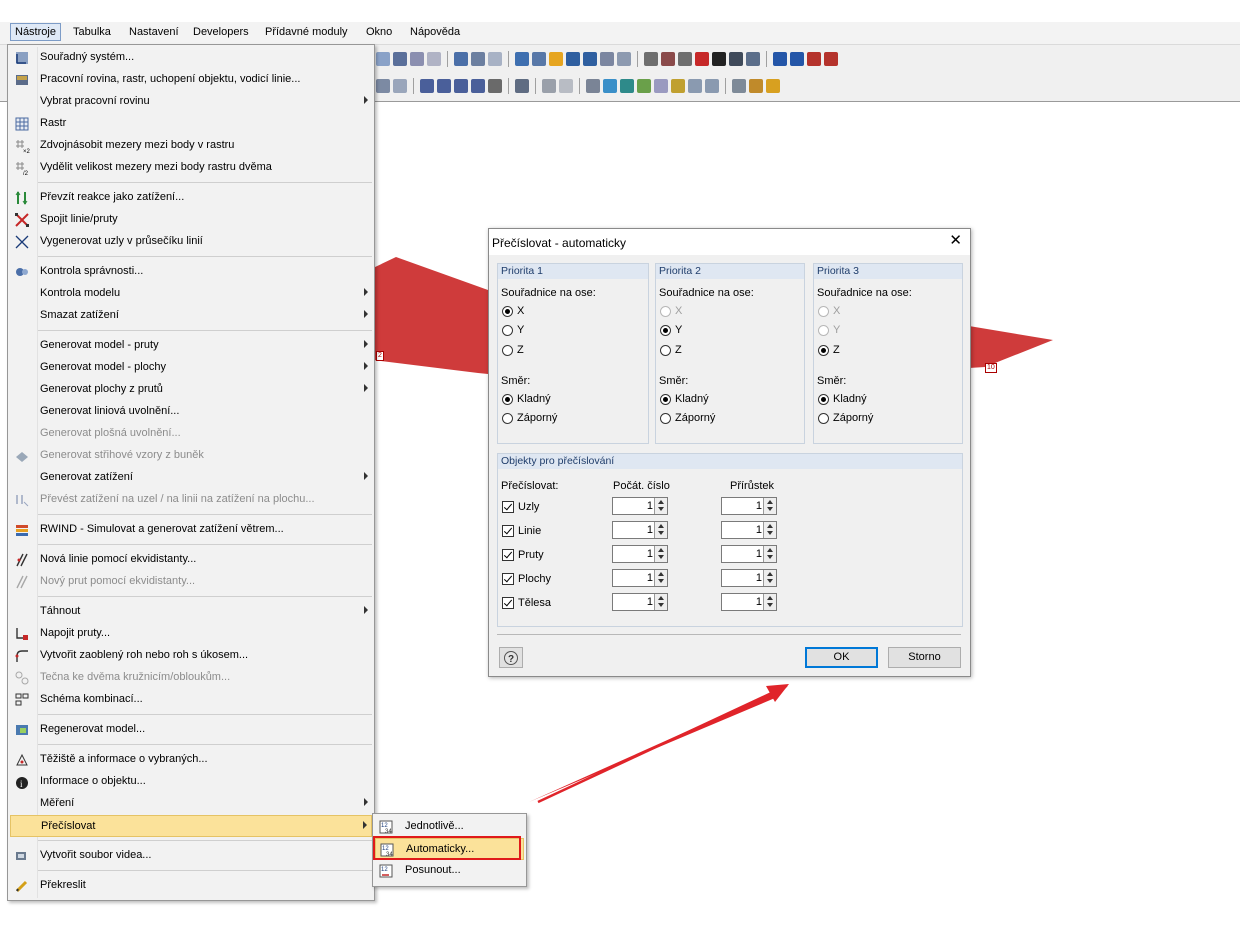 This screenshot has height=930, width=1240. I want to click on p2-axis-y-radio, so click(665, 330).